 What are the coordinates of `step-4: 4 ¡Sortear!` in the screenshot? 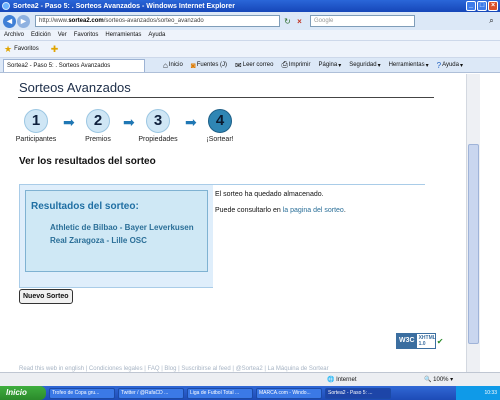 It's located at (220, 126).